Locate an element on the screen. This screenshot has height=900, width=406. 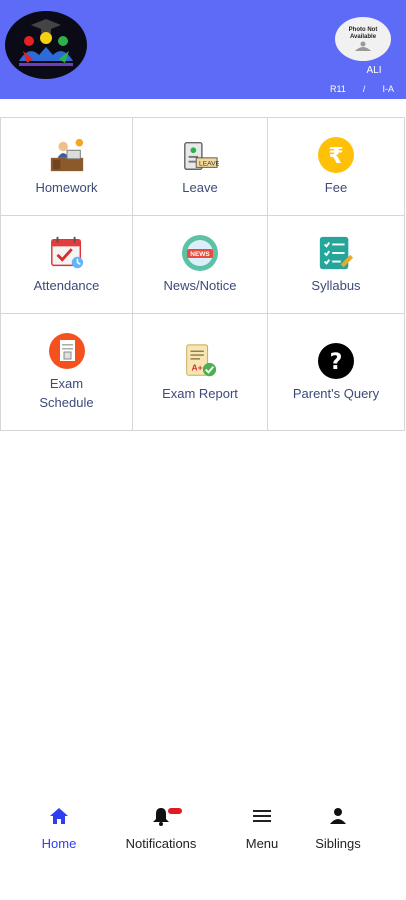
svg-text: A+ is located at coordinates (196, 367).